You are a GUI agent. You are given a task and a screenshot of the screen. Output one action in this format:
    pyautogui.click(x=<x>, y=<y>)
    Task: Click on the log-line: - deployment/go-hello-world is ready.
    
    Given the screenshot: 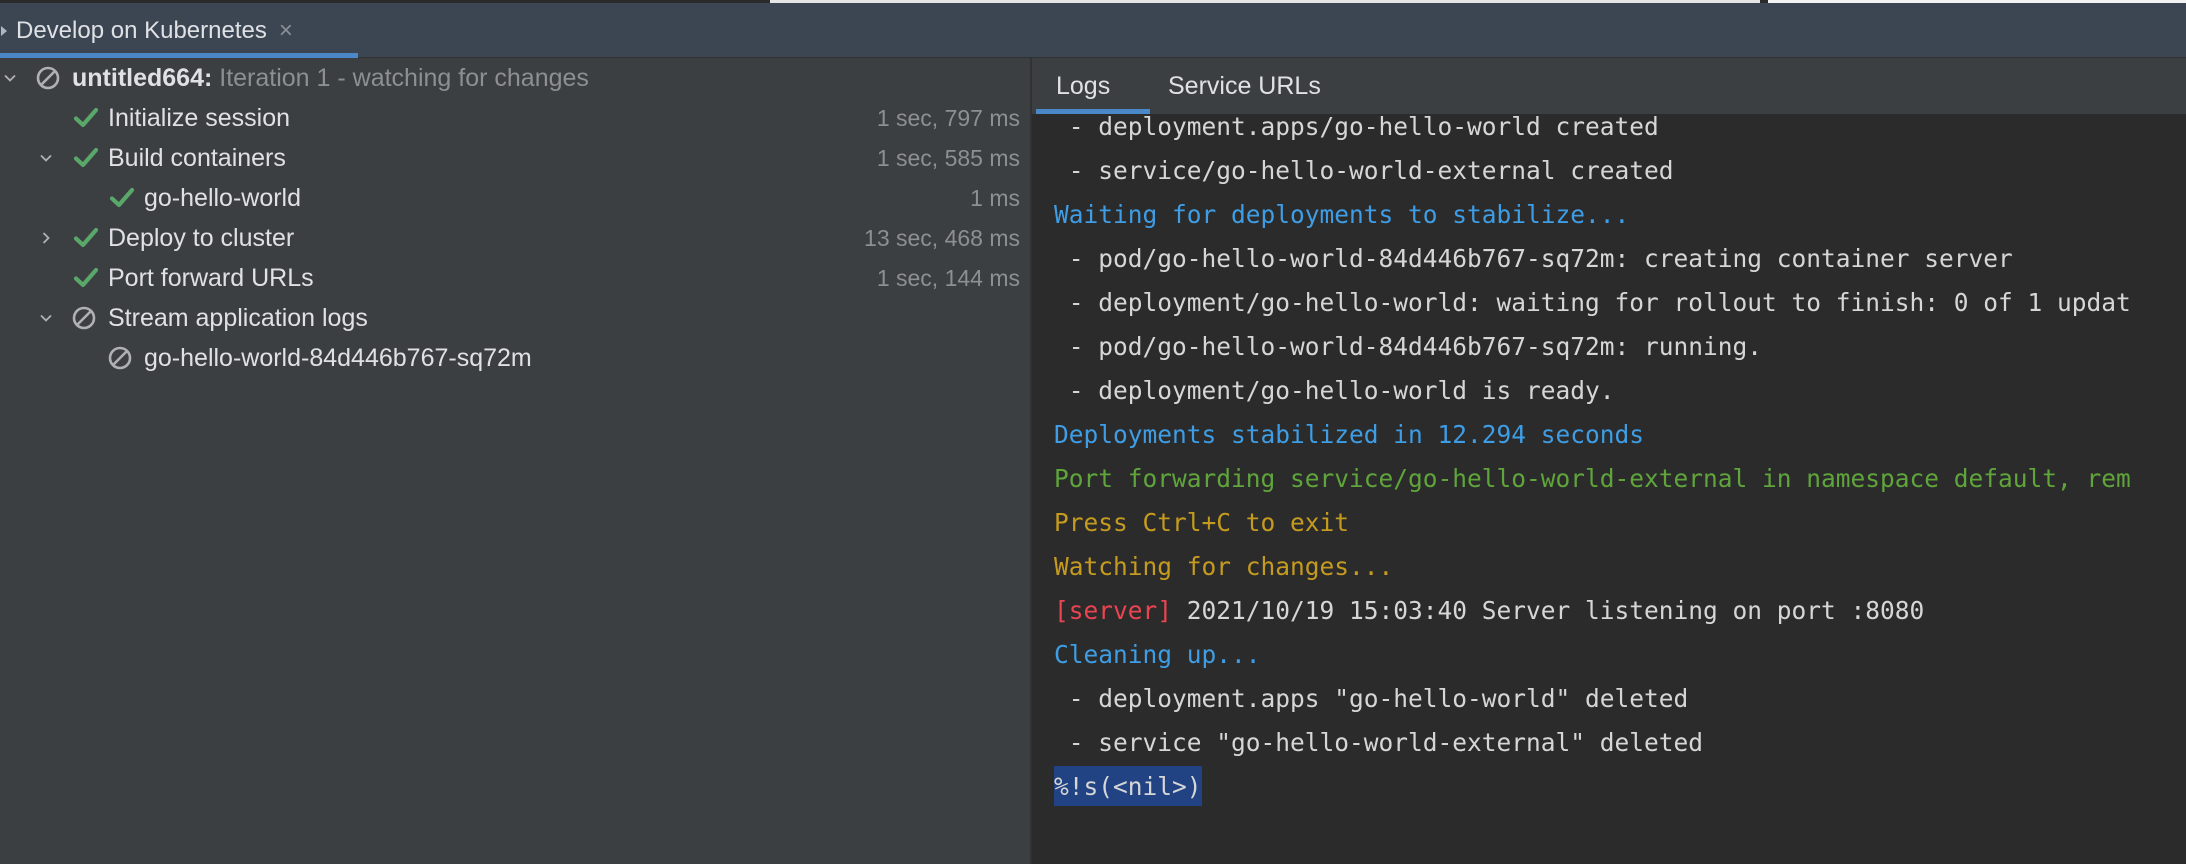 What is the action you would take?
    pyautogui.click(x=1334, y=390)
    